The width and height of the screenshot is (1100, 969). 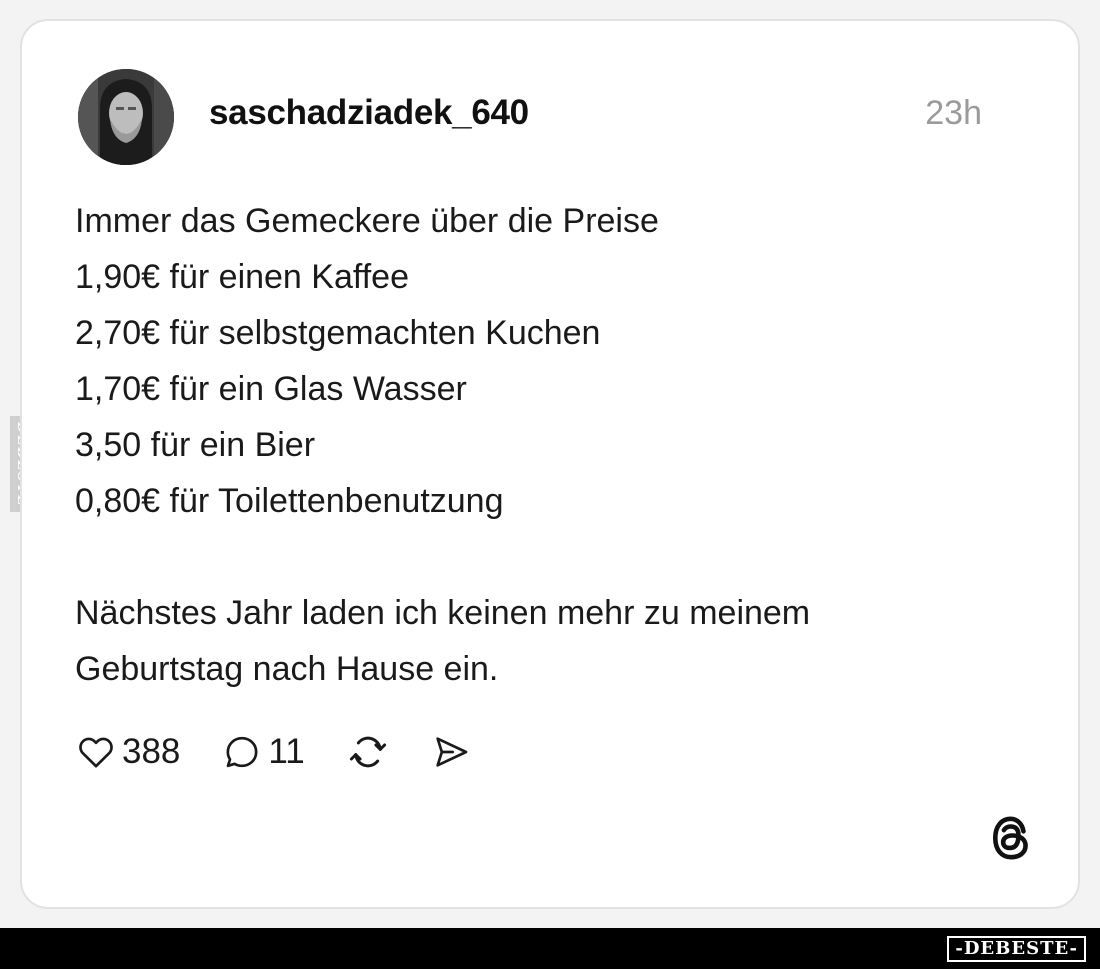 What do you see at coordinates (550, 948) in the screenshot?
I see `watermark-bar: -DEBESTE-` at bounding box center [550, 948].